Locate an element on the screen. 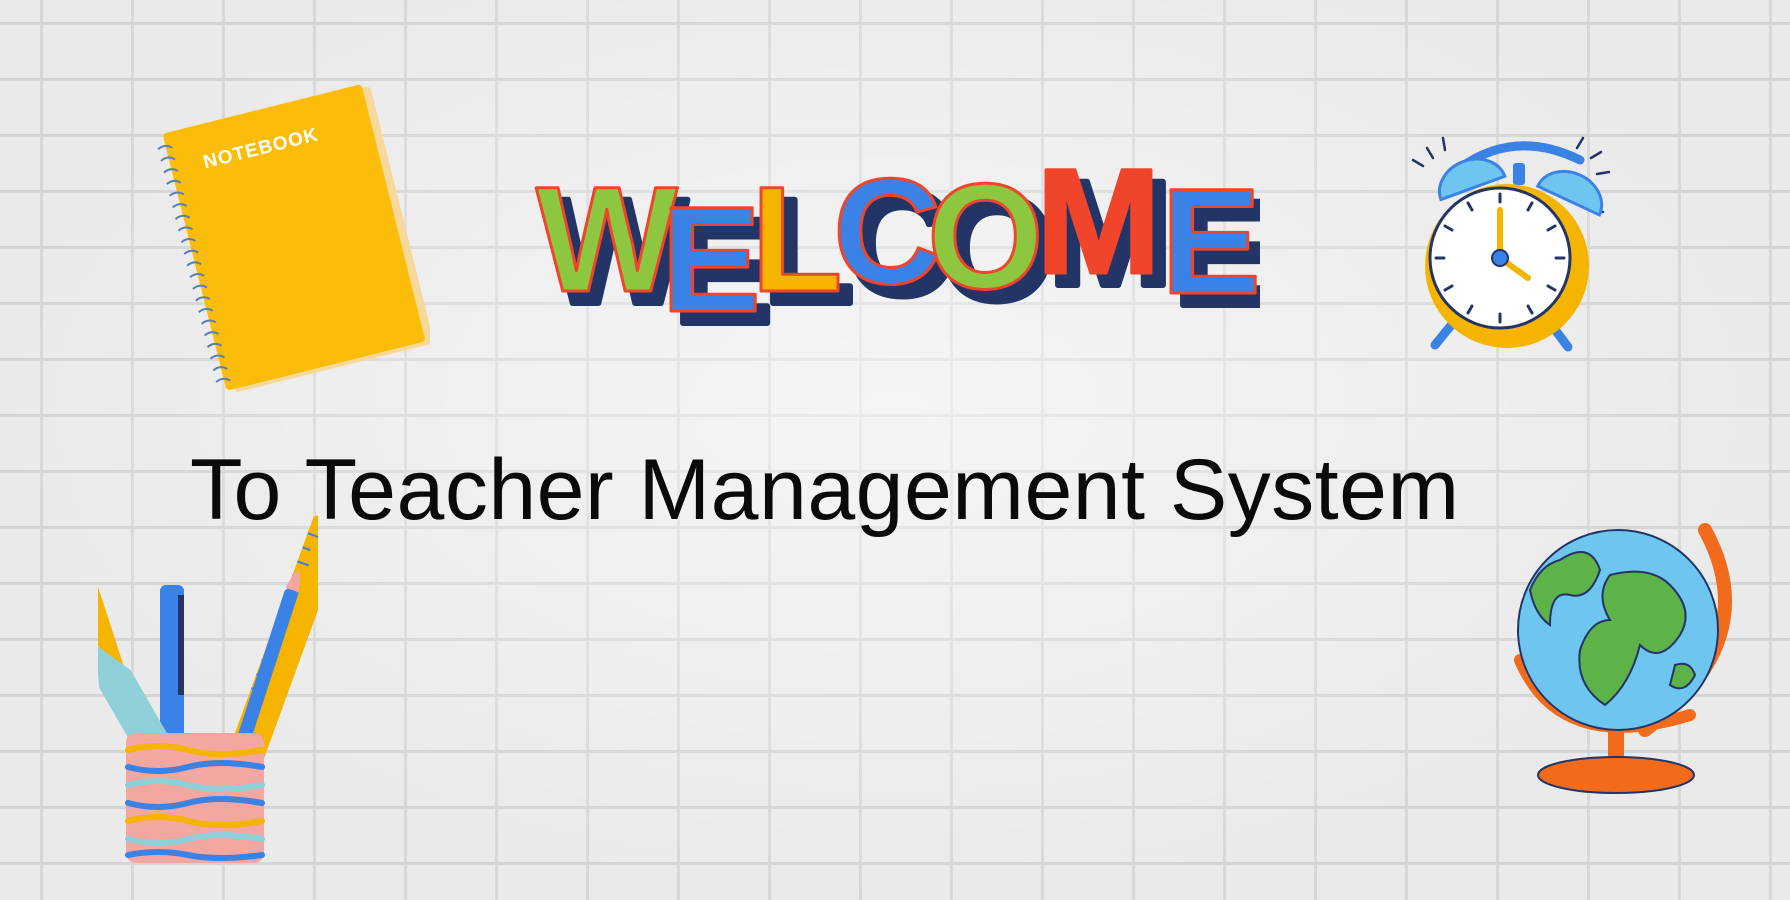  welcome-letter: O is located at coordinates (985, 236).